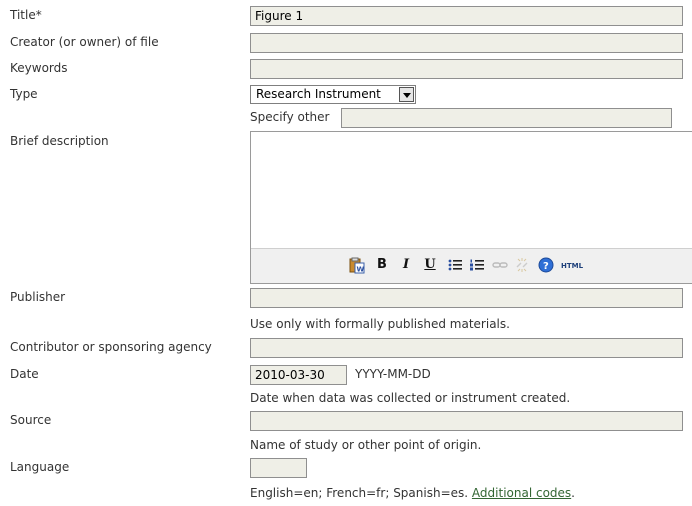  I want to click on language-input, so click(278, 468).